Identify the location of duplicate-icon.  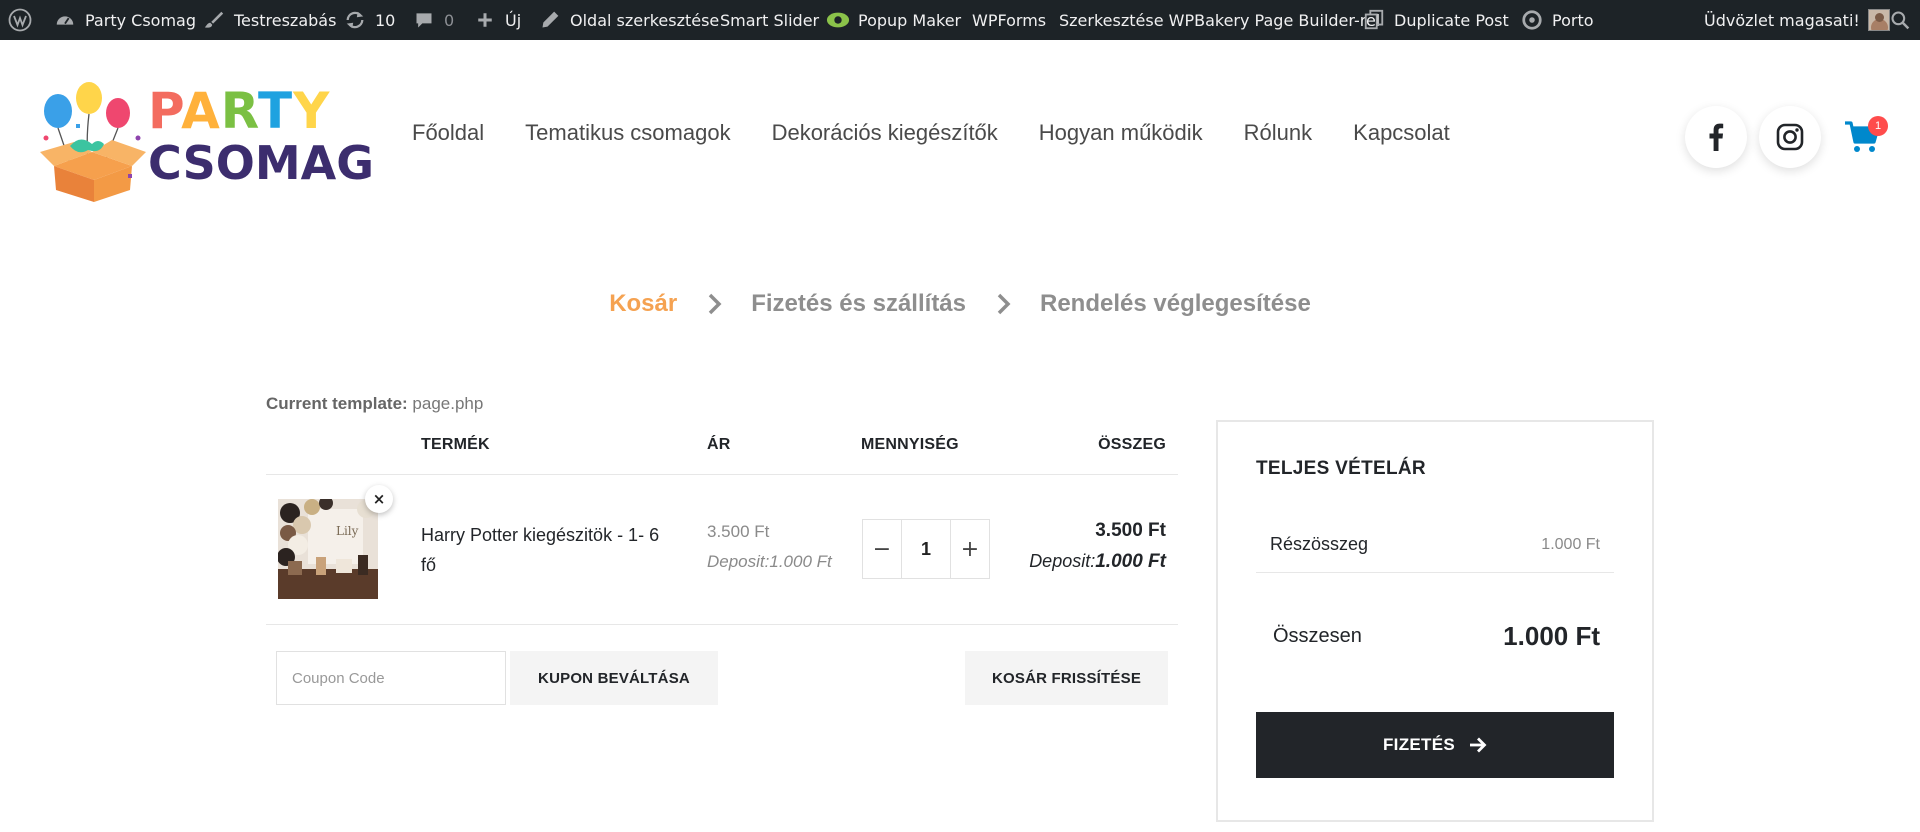
(1374, 20).